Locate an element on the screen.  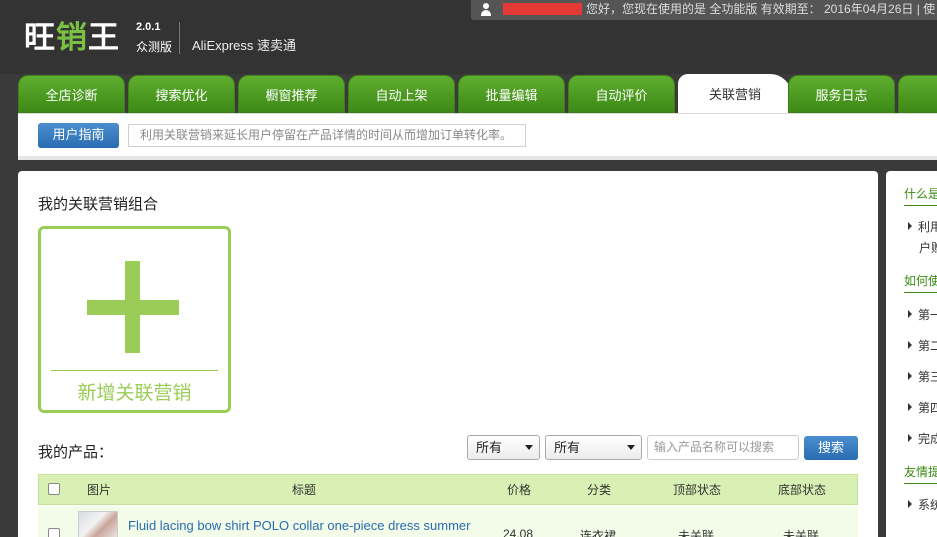
user-bar: 您好，您现在使用的是 全功能版 有效期至： 2016年04月26日 | 使 is located at coordinates (704, 10).